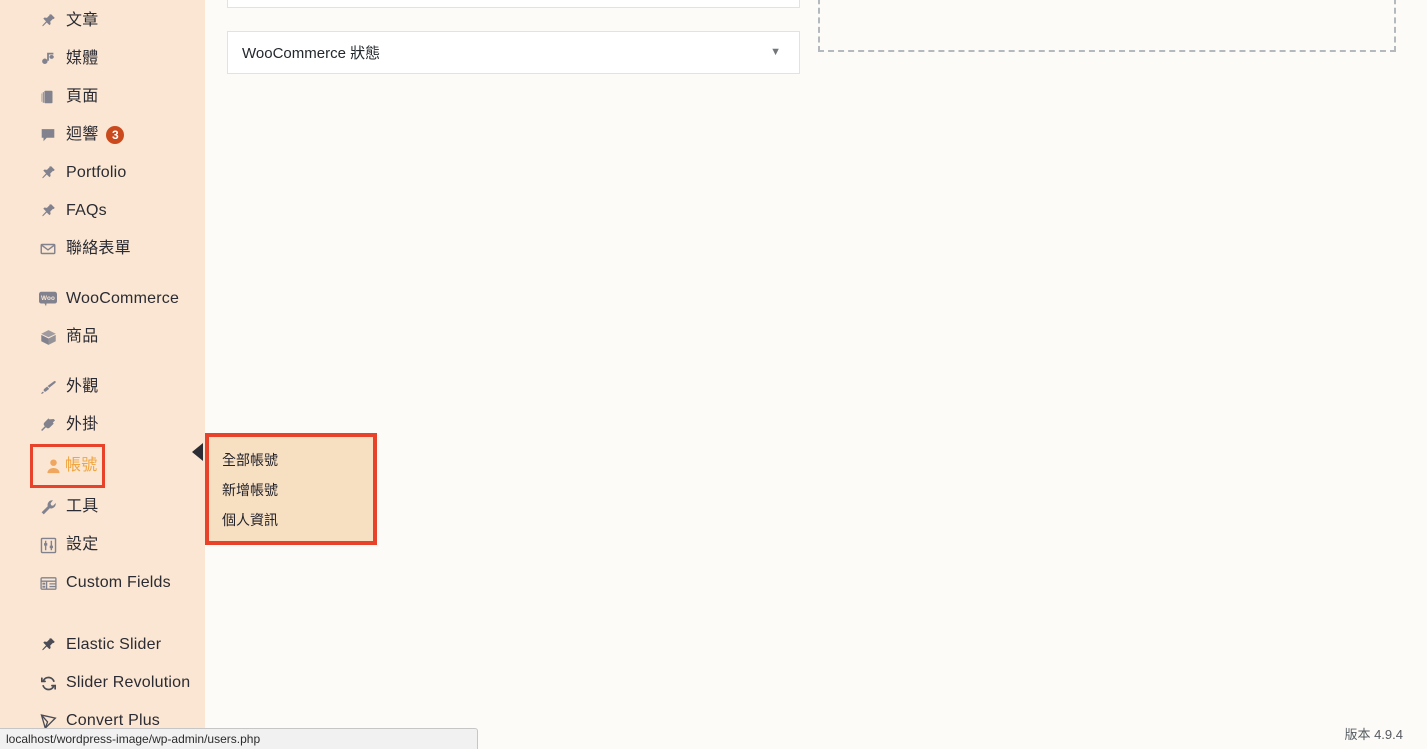 The image size is (1427, 749). Describe the element at coordinates (48, 135) in the screenshot. I see `comment-icon` at that location.